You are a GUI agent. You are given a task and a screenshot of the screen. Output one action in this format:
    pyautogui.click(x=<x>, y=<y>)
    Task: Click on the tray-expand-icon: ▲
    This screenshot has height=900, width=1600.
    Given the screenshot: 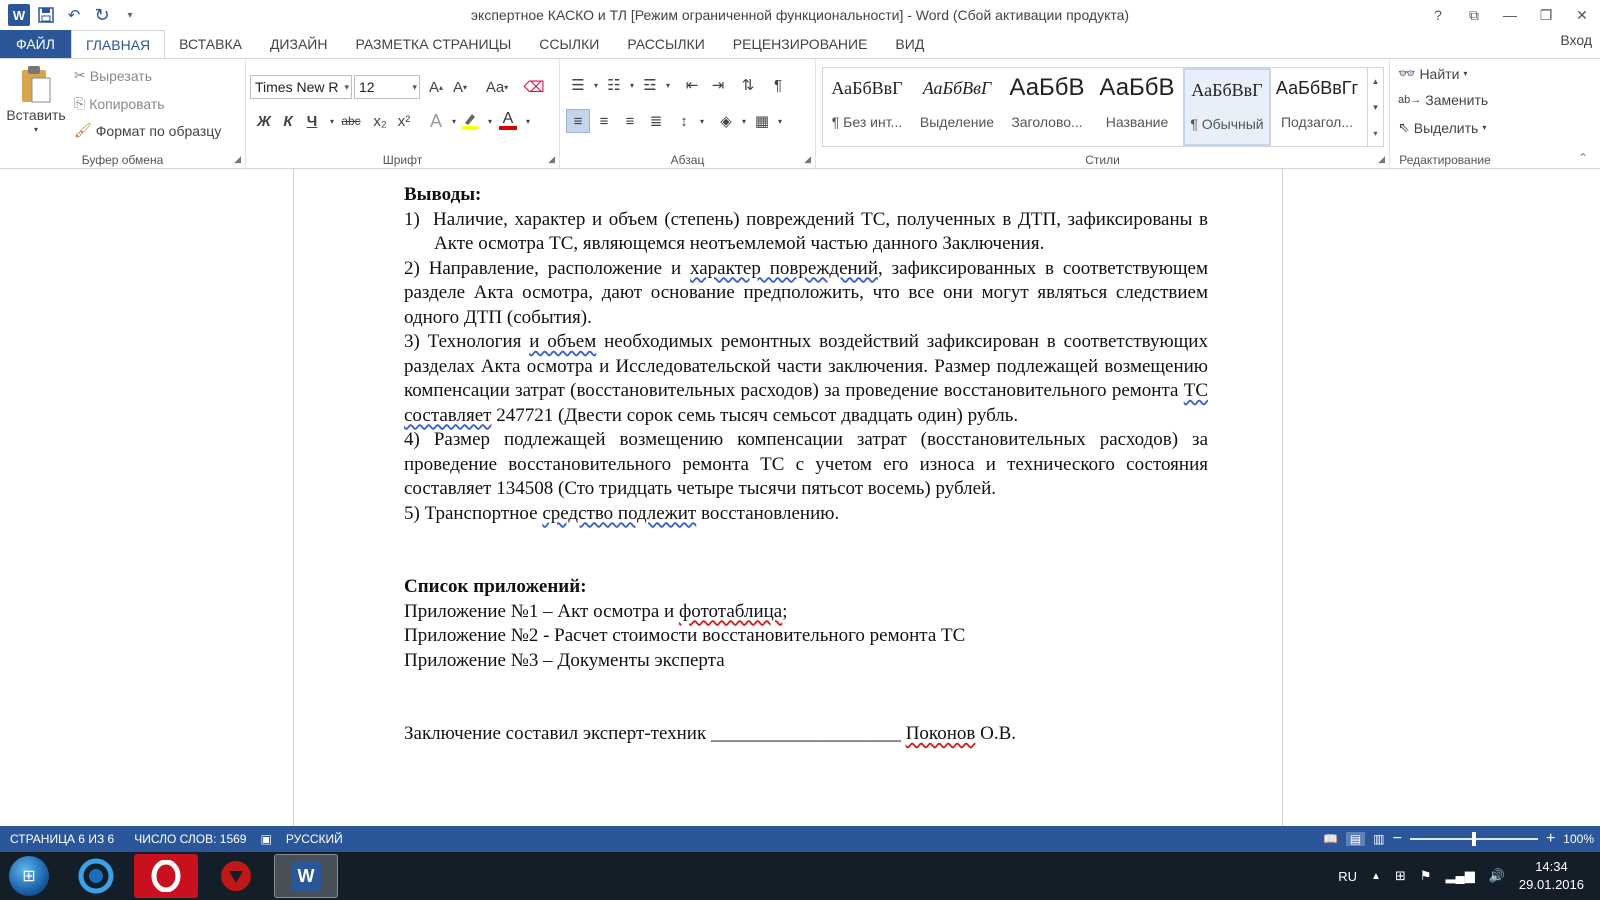 What is the action you would take?
    pyautogui.click(x=1376, y=876)
    